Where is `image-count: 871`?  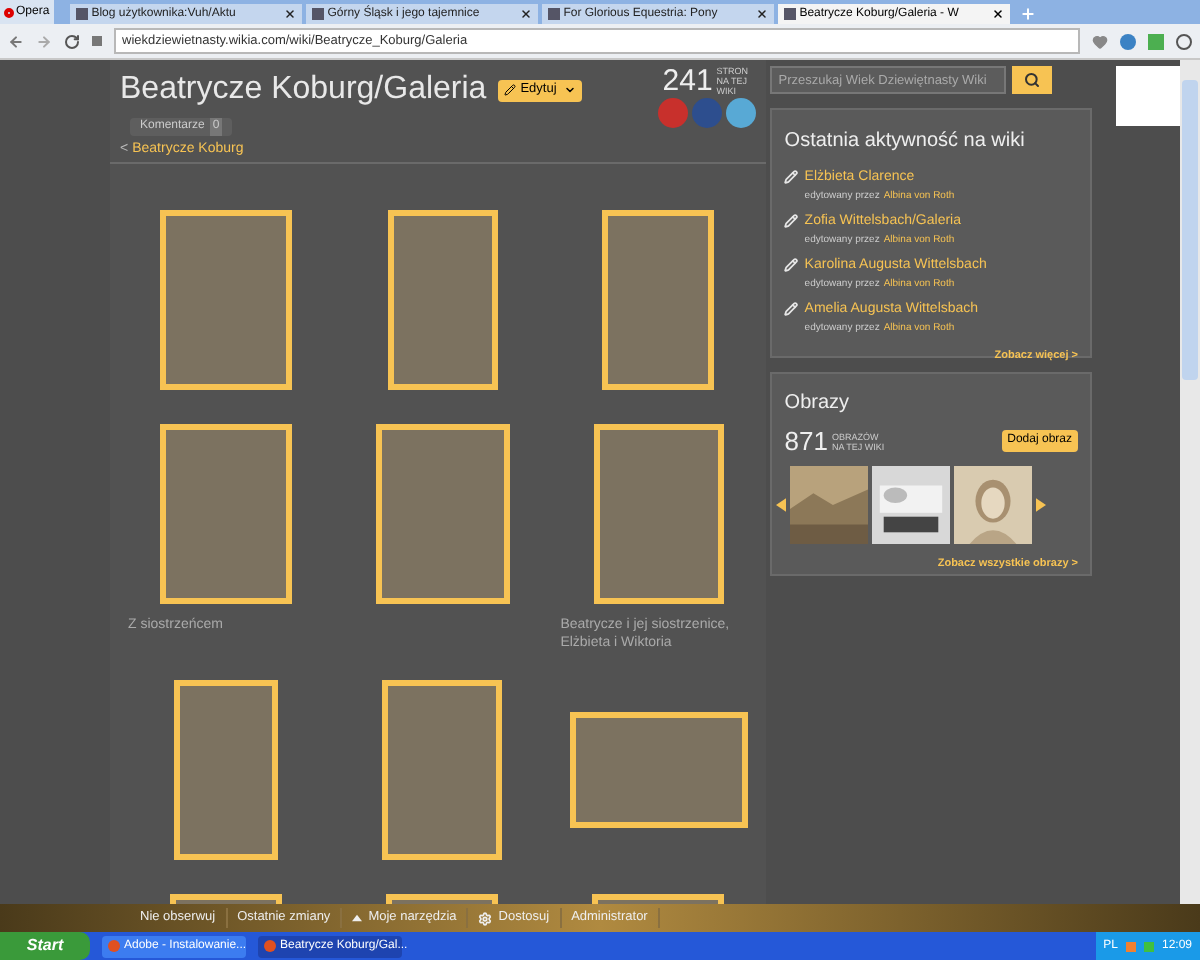 image-count: 871 is located at coordinates (806, 442).